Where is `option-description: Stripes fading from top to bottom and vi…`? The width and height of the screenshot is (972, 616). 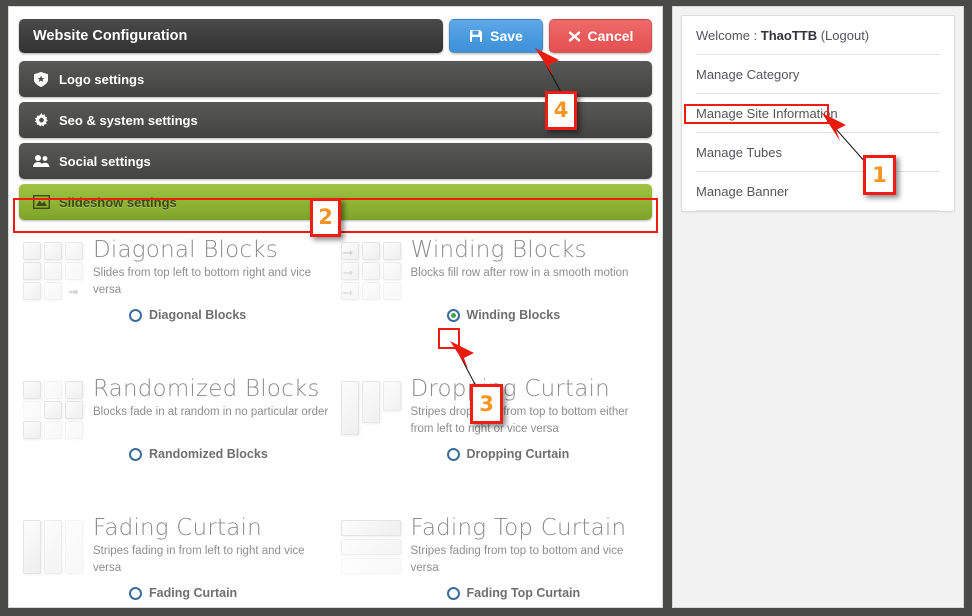 option-description: Stripes fading from top to bottom and vi… is located at coordinates (517, 559).